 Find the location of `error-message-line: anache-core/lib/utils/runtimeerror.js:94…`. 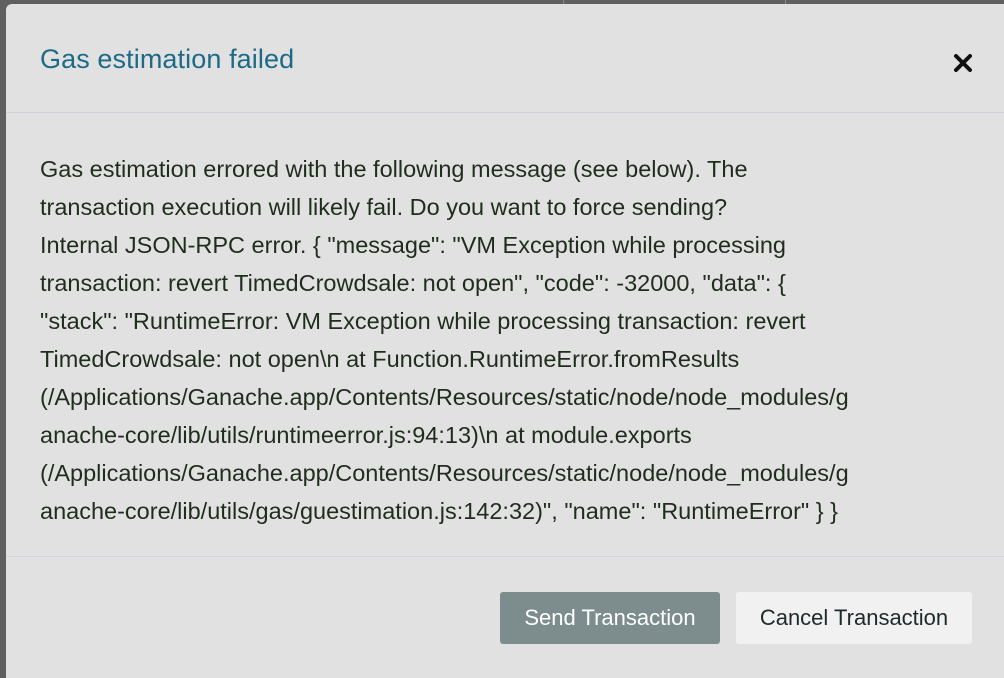

error-message-line: anache-core/lib/utils/runtimeerror.js:94… is located at coordinates (366, 435).